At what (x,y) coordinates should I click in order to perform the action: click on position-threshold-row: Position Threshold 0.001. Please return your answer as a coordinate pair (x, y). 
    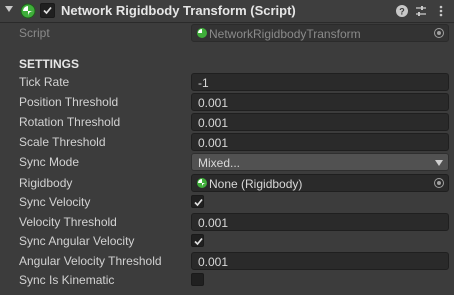
    Looking at the image, I should click on (227, 102).